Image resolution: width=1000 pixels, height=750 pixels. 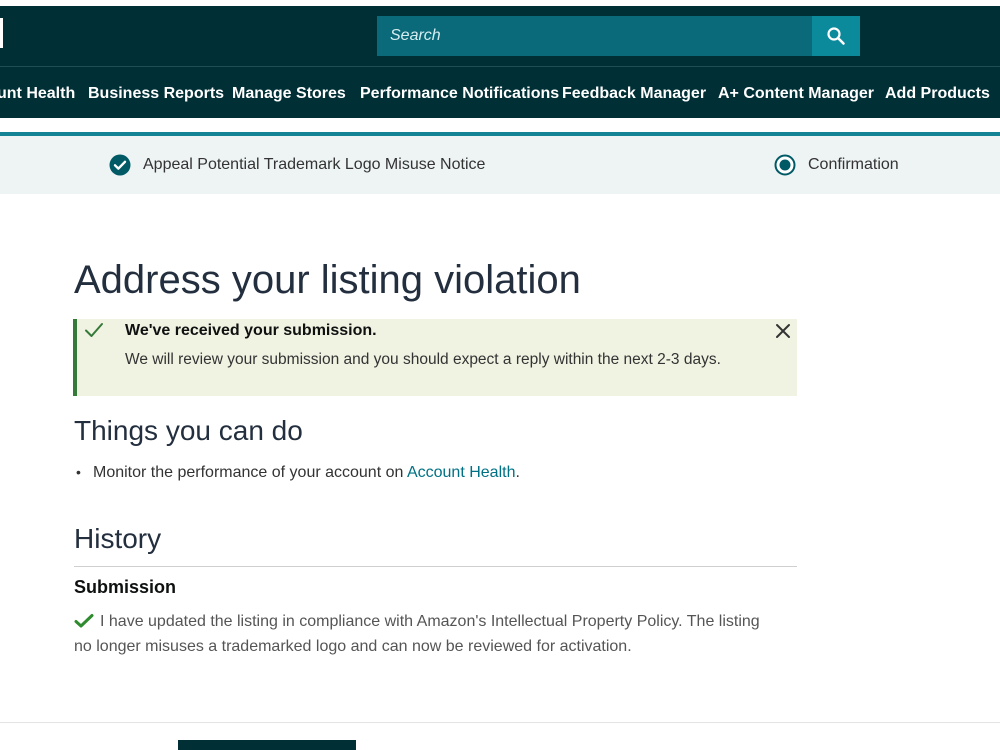 I want to click on top-header: Search, so click(x=500, y=33).